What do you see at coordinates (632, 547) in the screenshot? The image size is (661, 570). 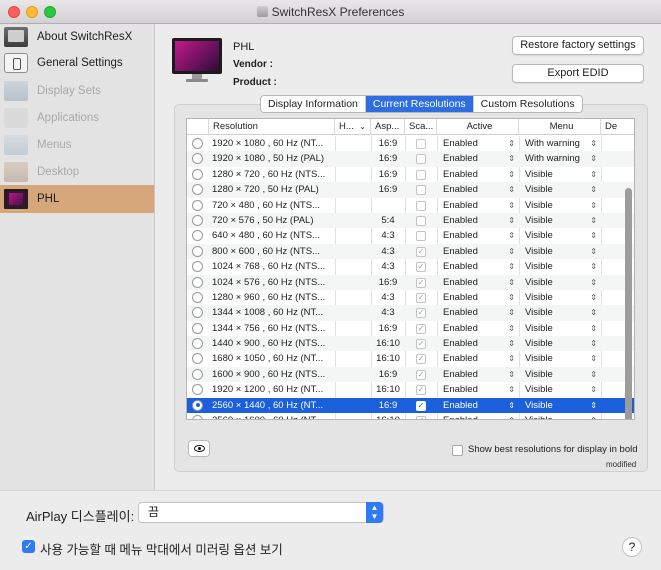 I see `help-button: ?` at bounding box center [632, 547].